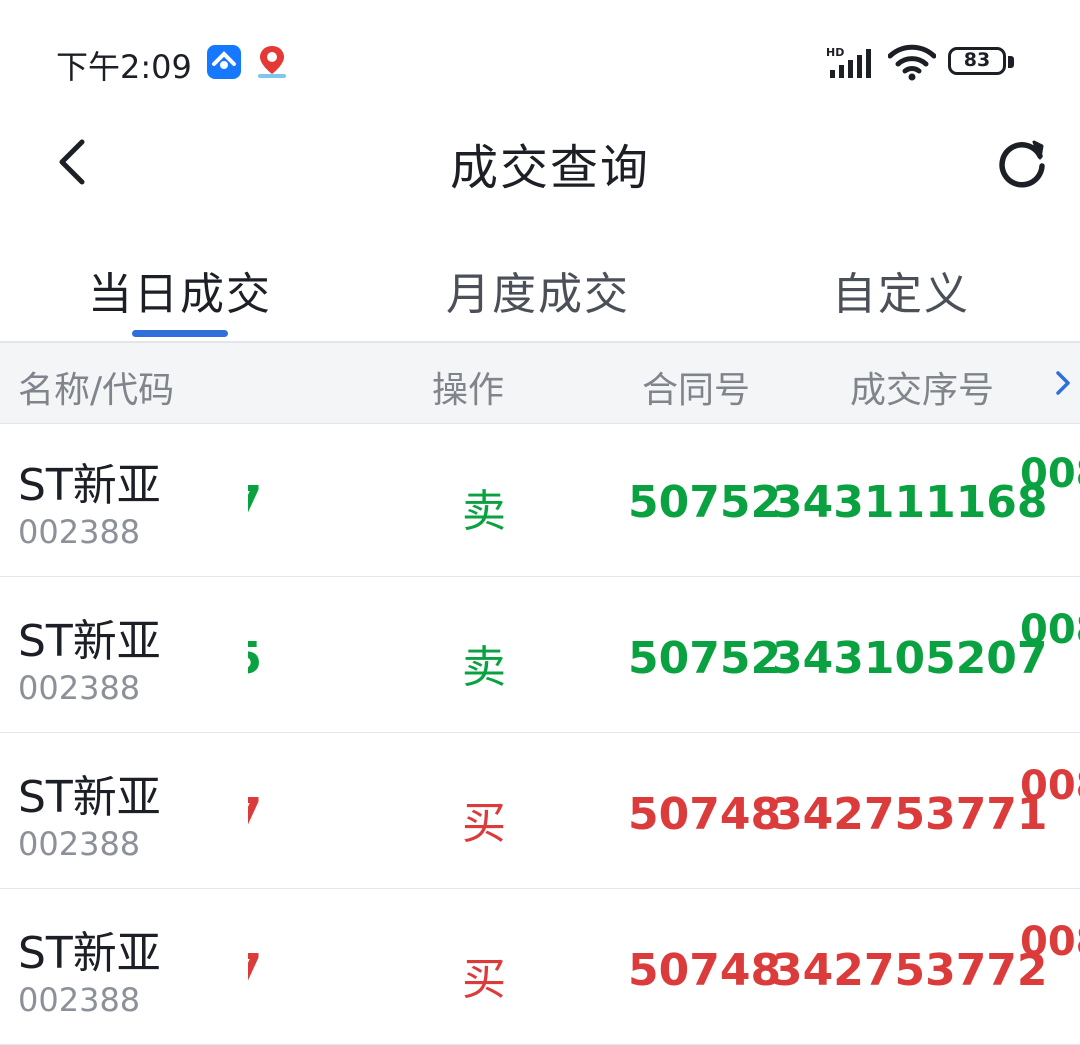 The height and width of the screenshot is (1045, 1080). Describe the element at coordinates (901, 290) in the screenshot. I see `tab-custom: 自定义` at that location.